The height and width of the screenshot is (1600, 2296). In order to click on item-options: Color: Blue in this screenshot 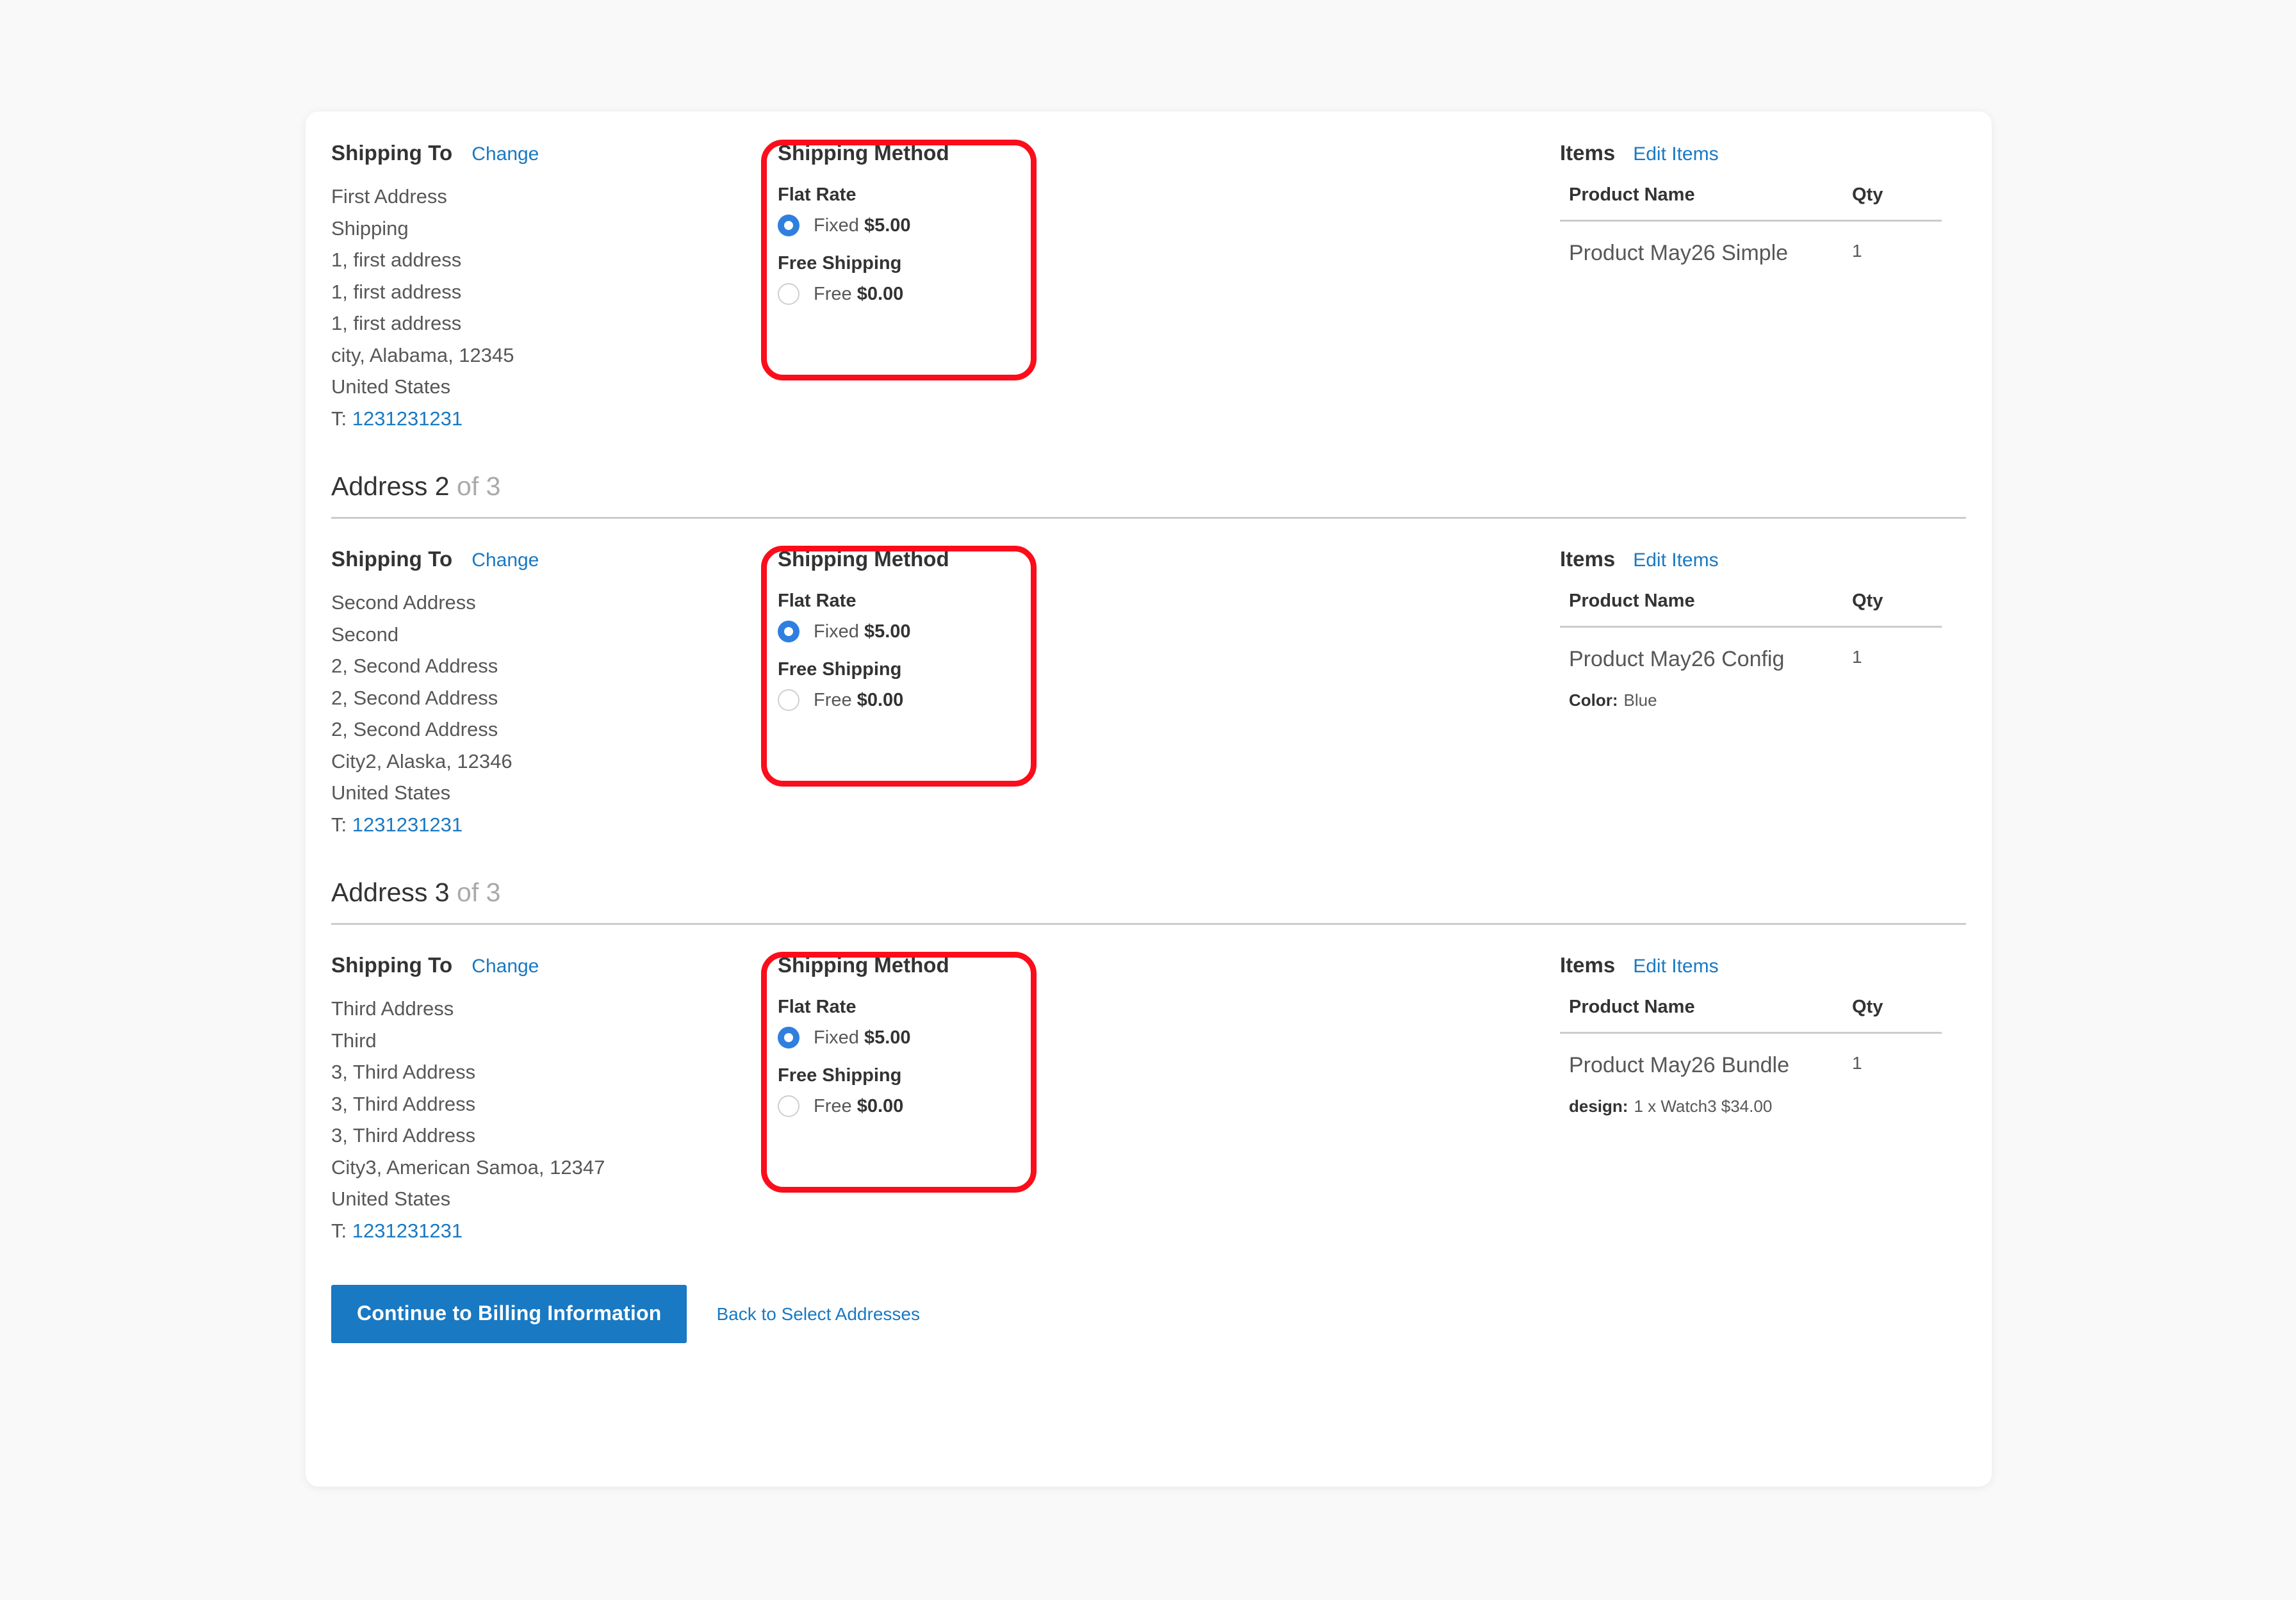, I will do `click(1756, 700)`.